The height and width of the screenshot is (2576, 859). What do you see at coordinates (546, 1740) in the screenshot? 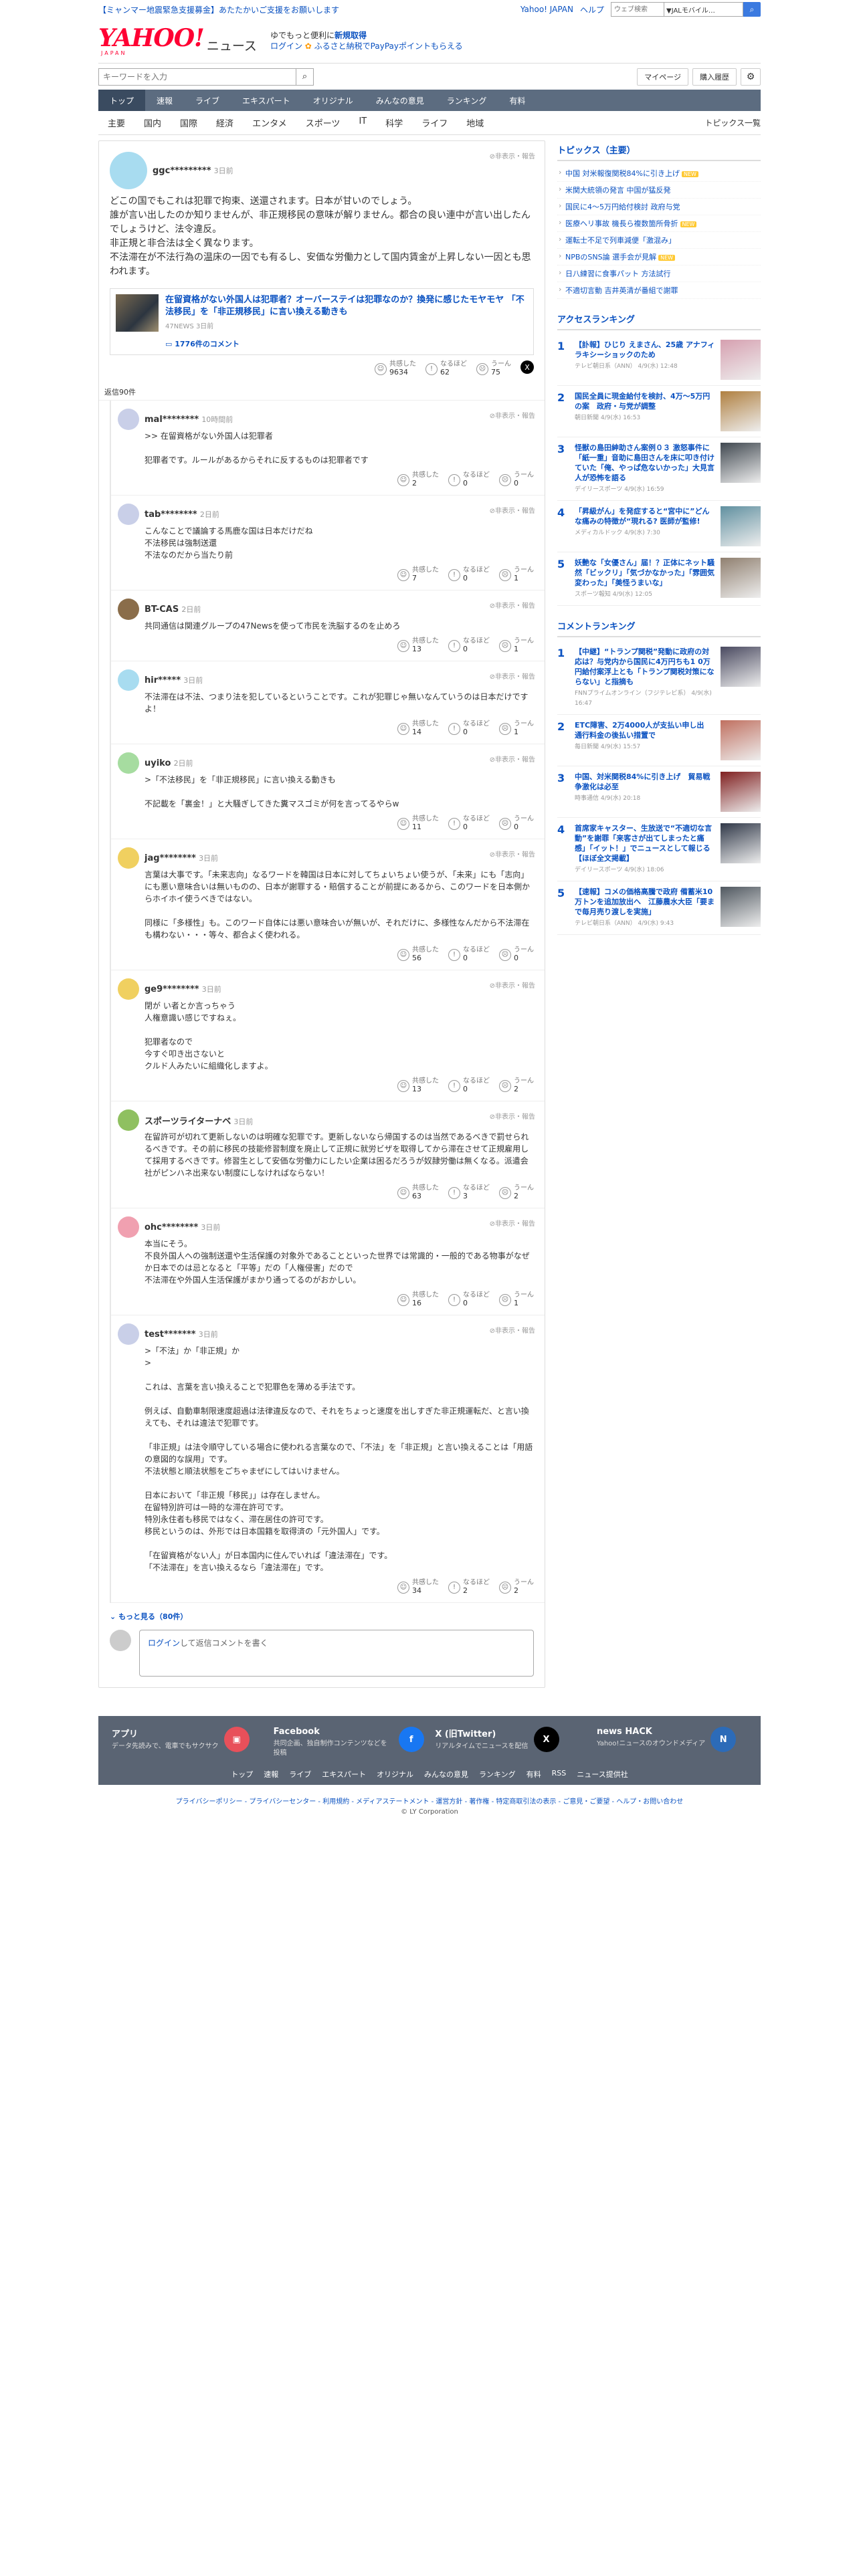
I see `x-icon: X` at bounding box center [546, 1740].